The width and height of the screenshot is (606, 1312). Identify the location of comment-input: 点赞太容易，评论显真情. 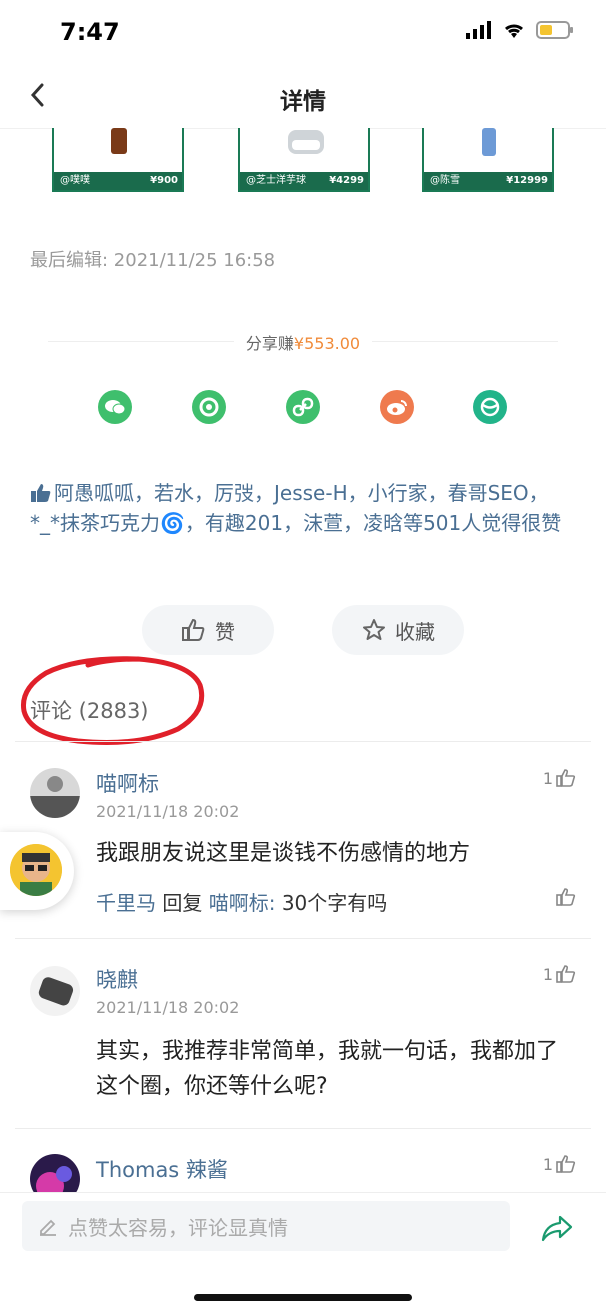
(266, 1226).